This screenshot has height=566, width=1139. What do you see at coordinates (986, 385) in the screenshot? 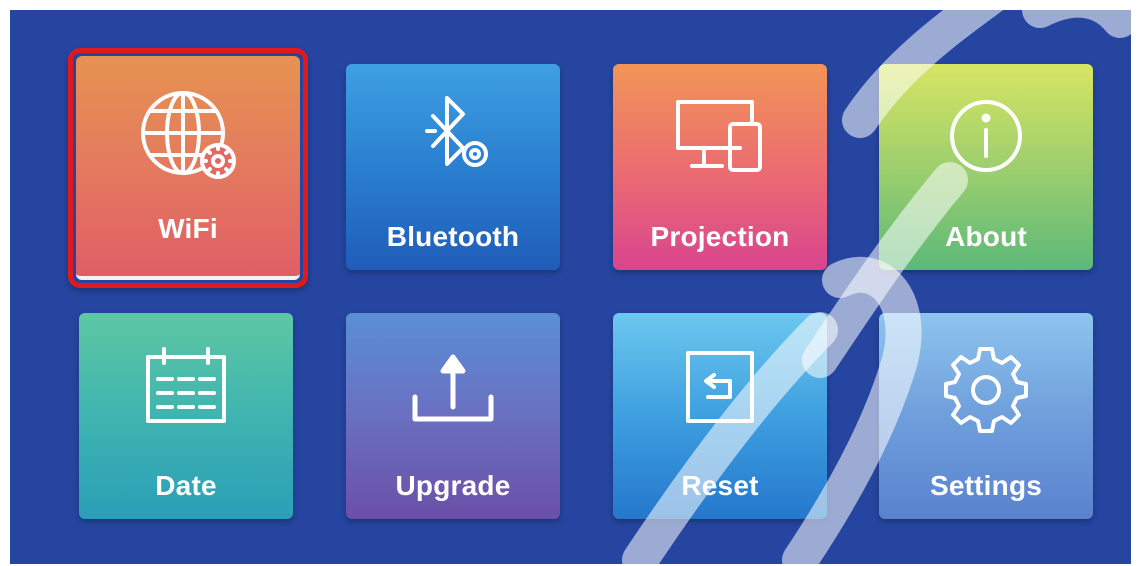
I see `gear-icon` at bounding box center [986, 385].